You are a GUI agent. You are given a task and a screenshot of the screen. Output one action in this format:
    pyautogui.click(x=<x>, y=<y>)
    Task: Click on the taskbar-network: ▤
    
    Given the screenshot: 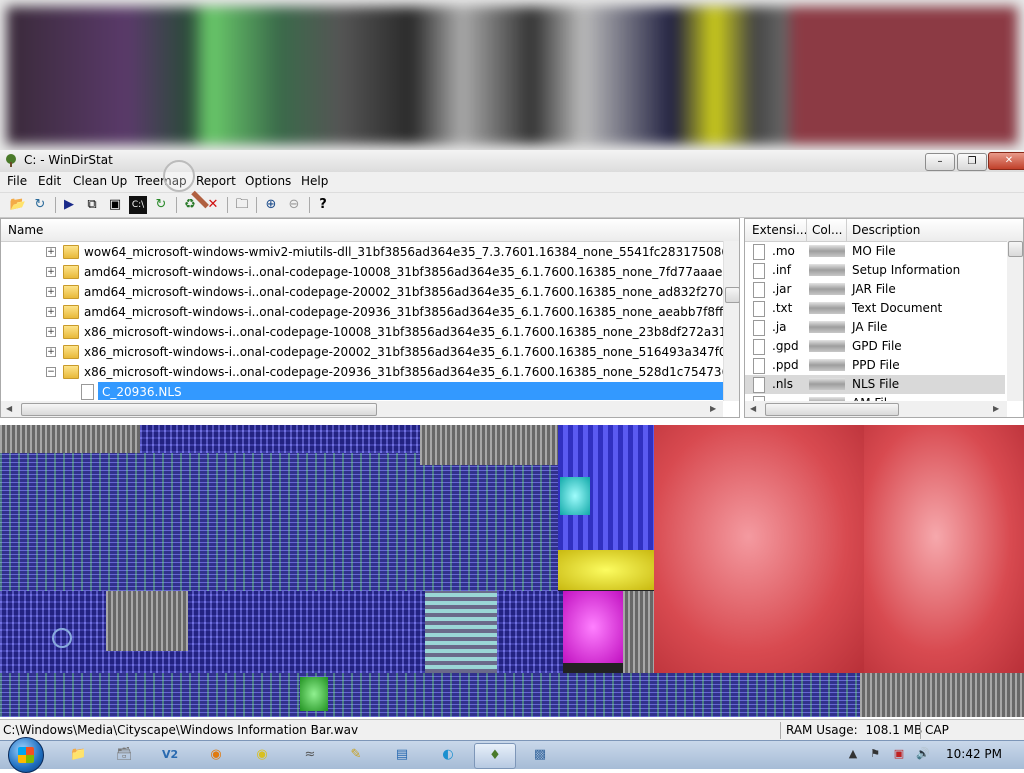 What is the action you would take?
    pyautogui.click(x=402, y=755)
    